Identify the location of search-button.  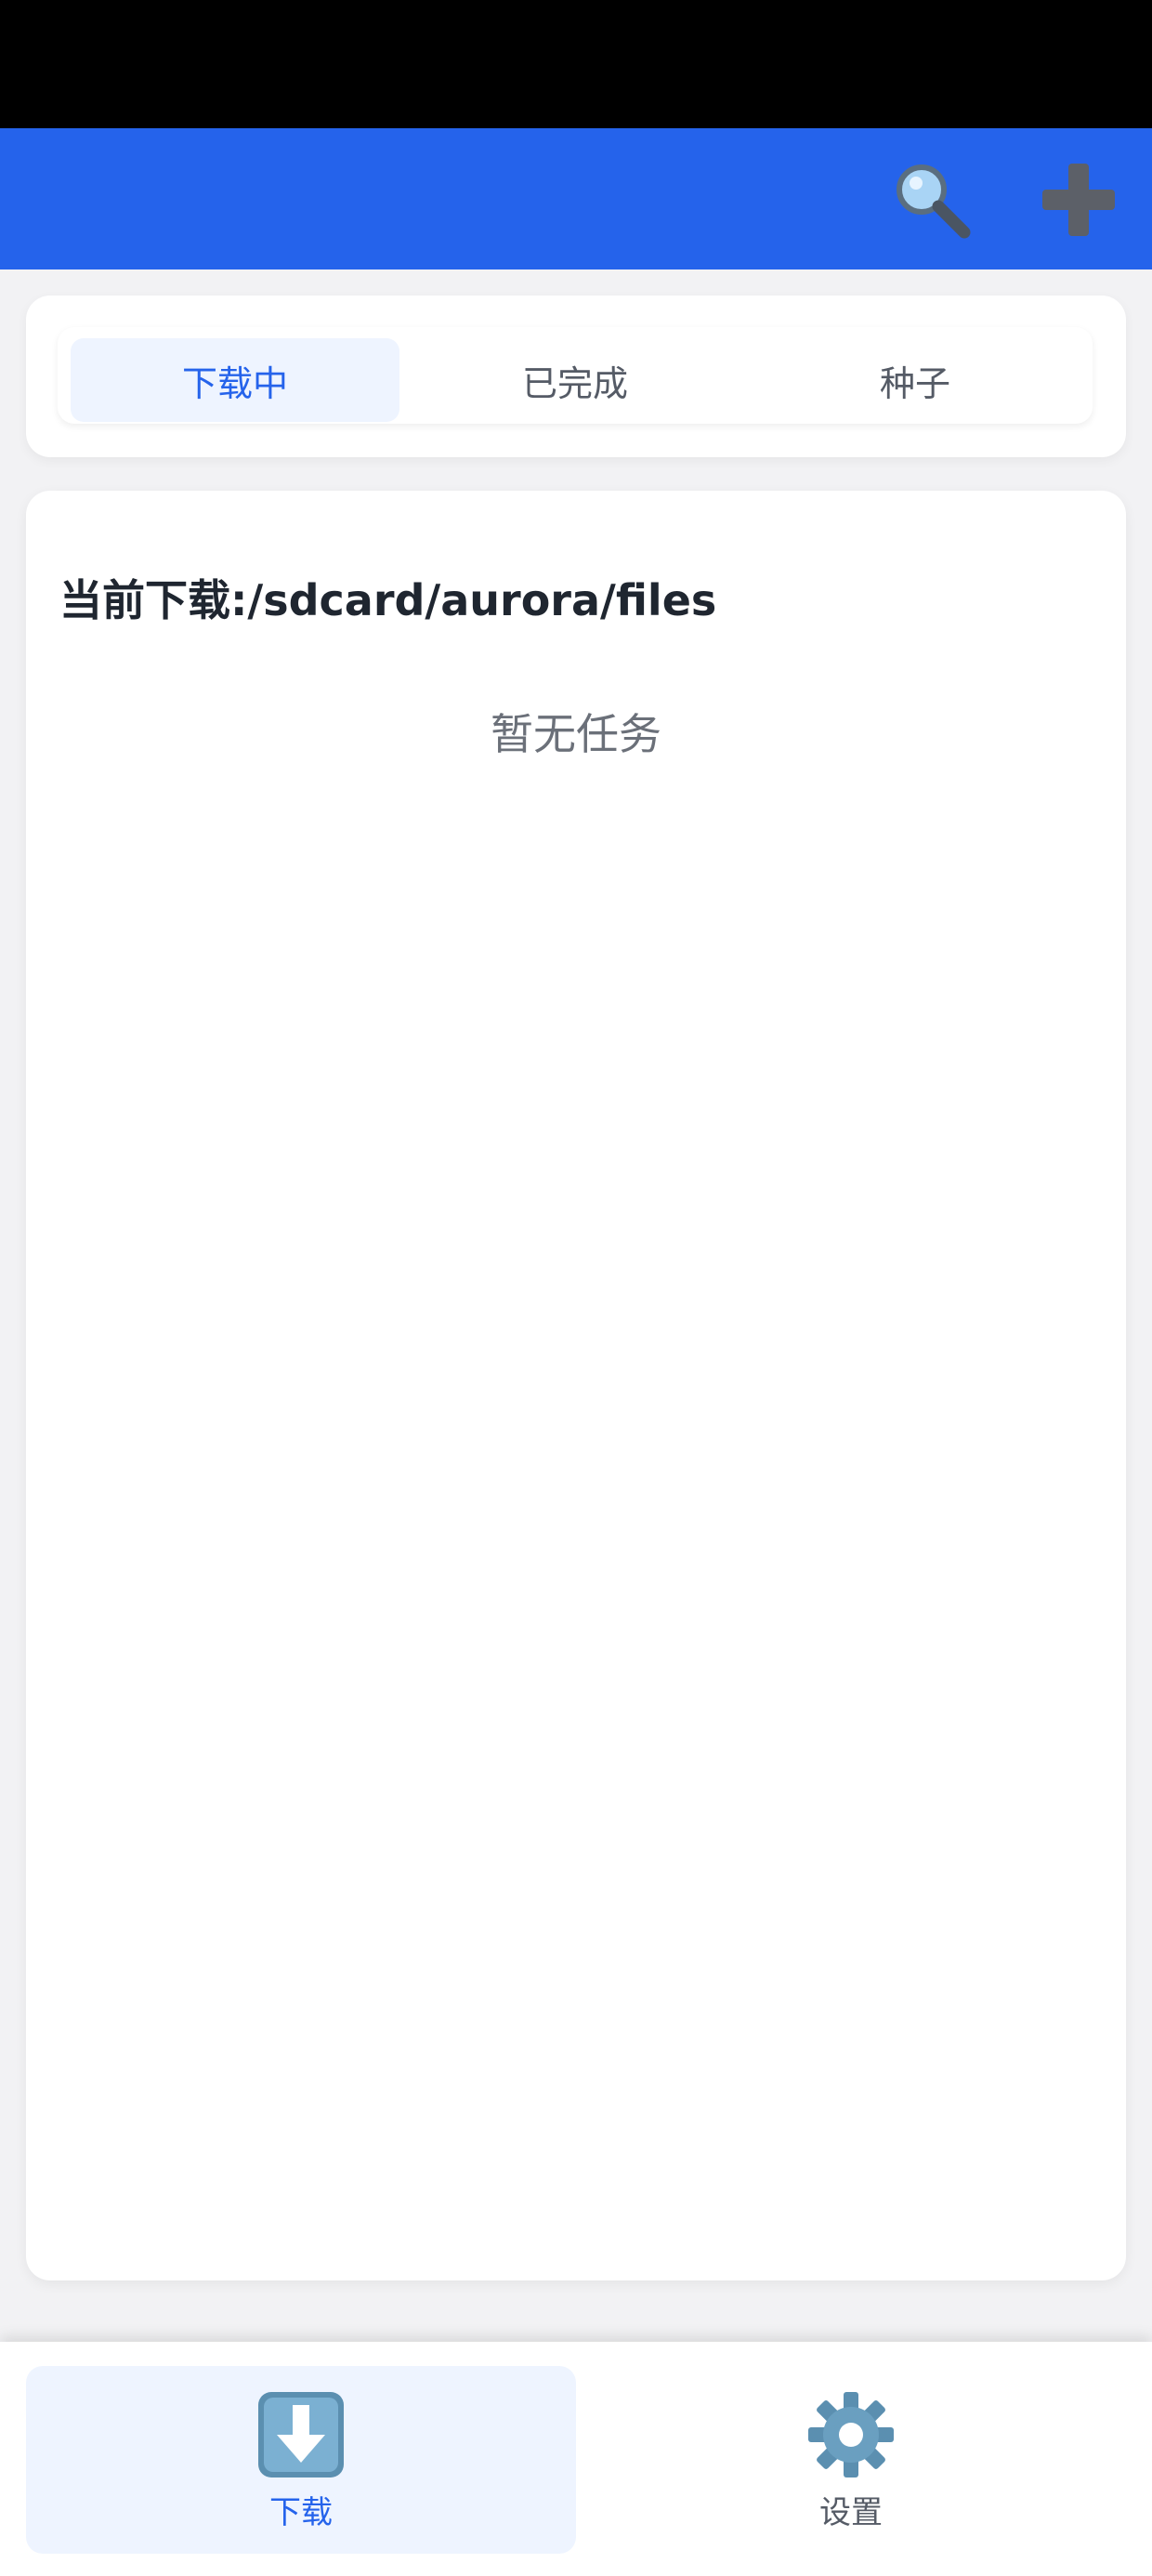
(932, 200).